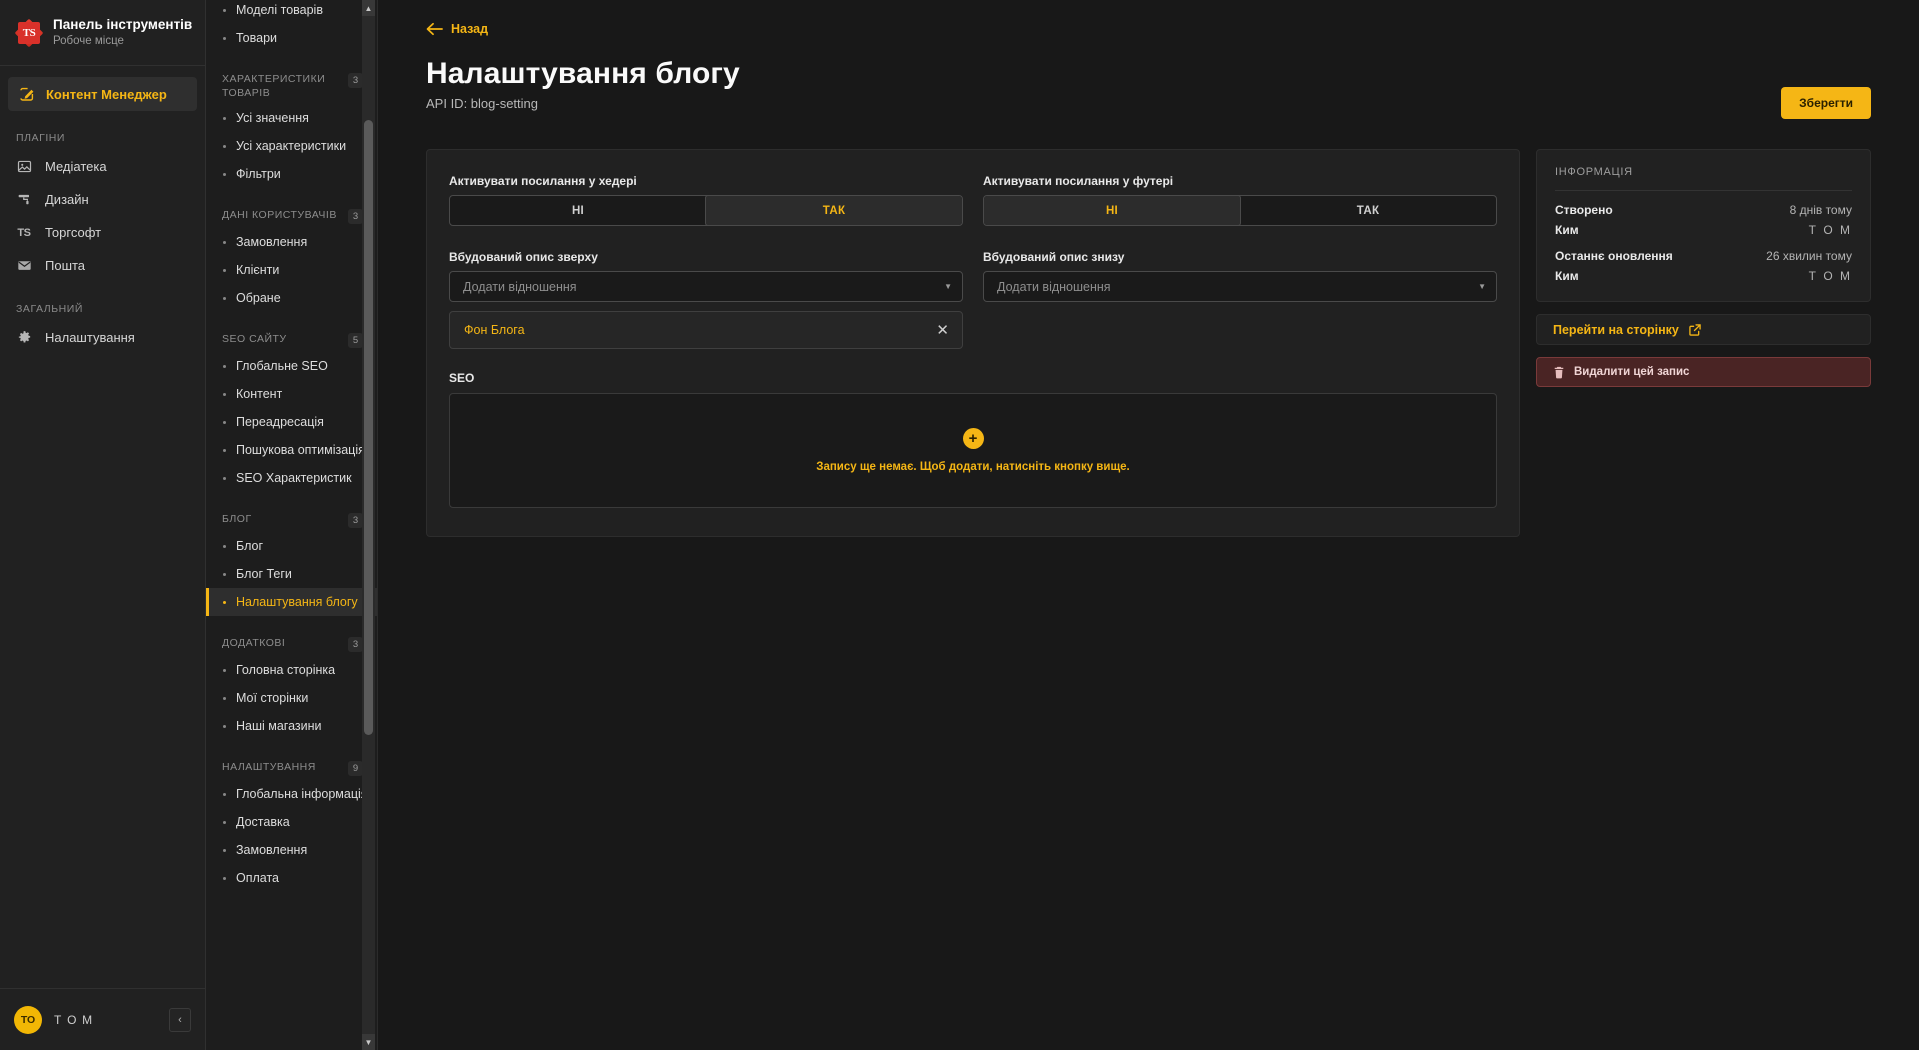  I want to click on ct-item-our-shops: Наші магазини, so click(291, 726).